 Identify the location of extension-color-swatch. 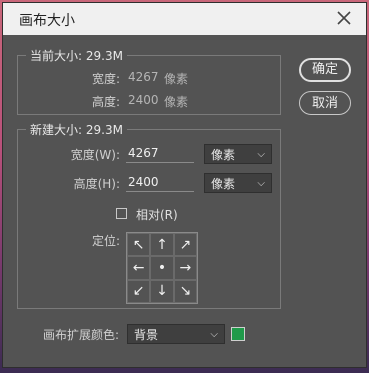
(238, 334).